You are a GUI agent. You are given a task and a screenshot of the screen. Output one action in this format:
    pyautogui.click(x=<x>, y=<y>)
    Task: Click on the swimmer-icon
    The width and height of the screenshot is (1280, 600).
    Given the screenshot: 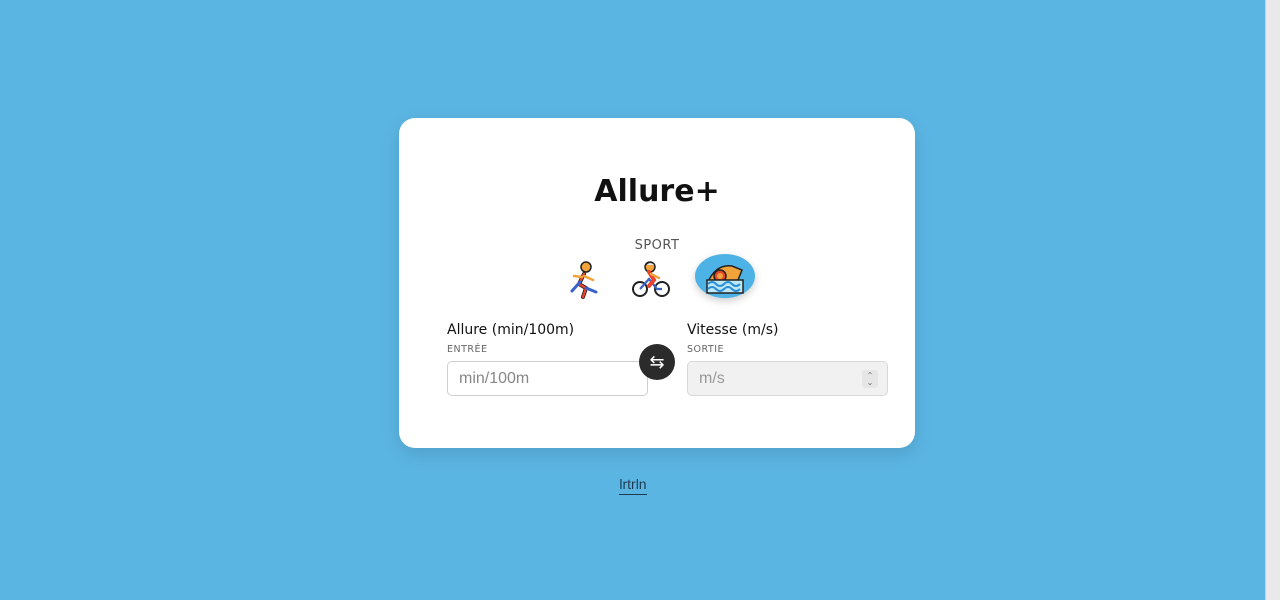 What is the action you would take?
    pyautogui.click(x=725, y=276)
    